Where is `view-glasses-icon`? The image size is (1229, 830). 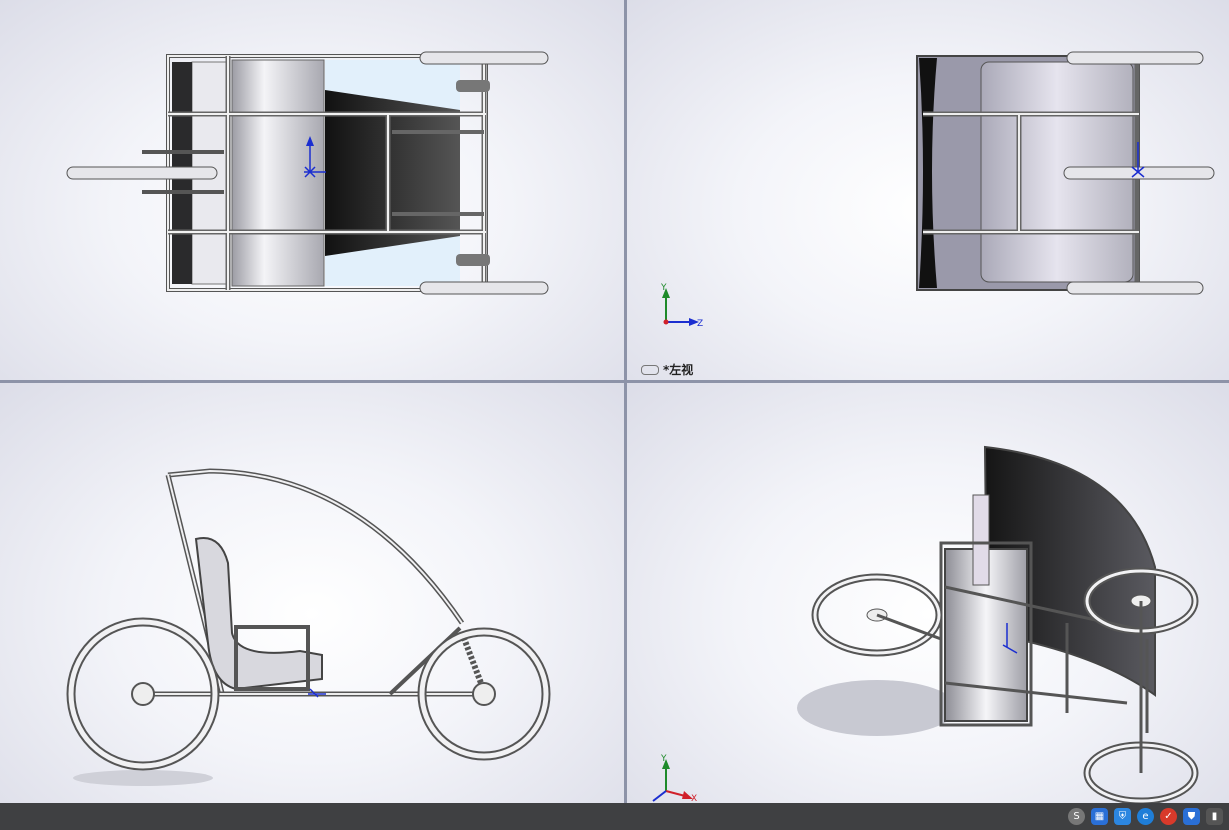
view-glasses-icon is located at coordinates (650, 369).